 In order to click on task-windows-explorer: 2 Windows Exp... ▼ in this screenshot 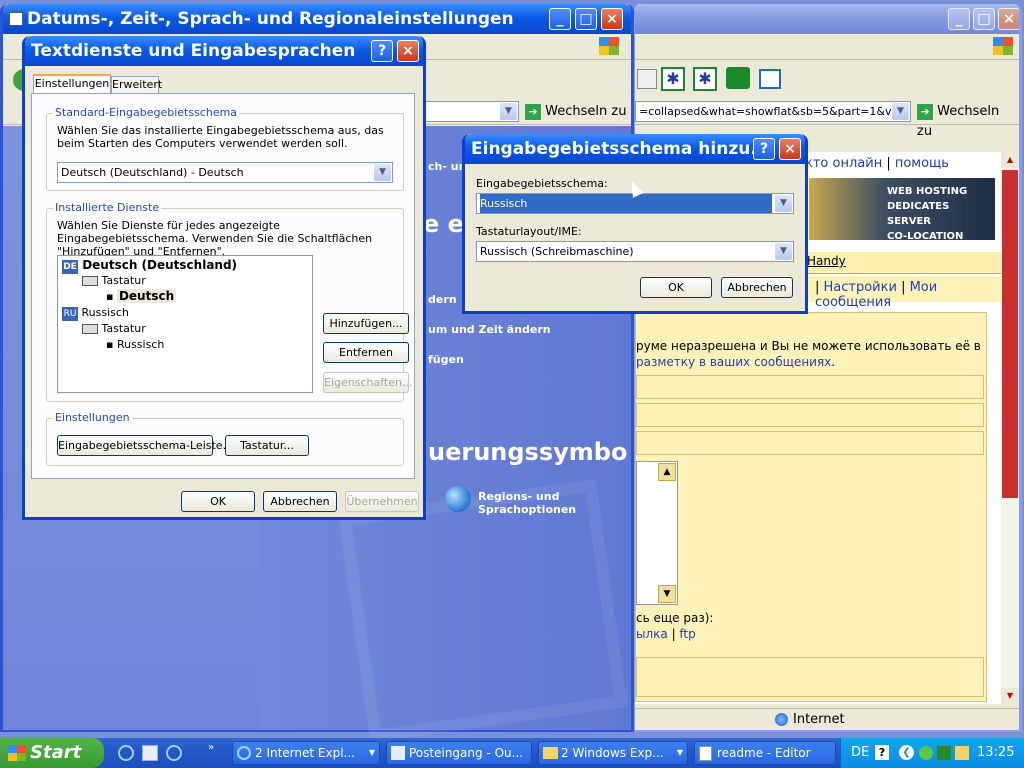, I will do `click(613, 753)`.